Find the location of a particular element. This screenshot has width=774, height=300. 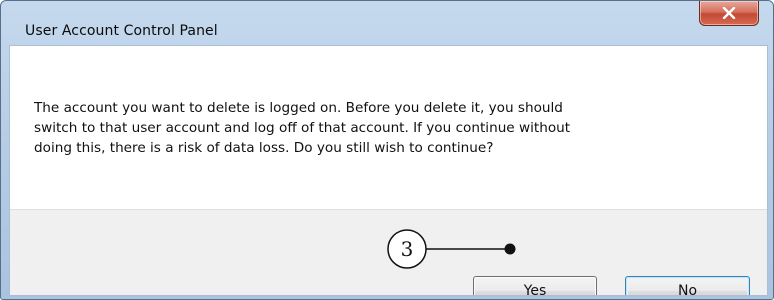

window-title: User Account Control Panel is located at coordinates (121, 31).